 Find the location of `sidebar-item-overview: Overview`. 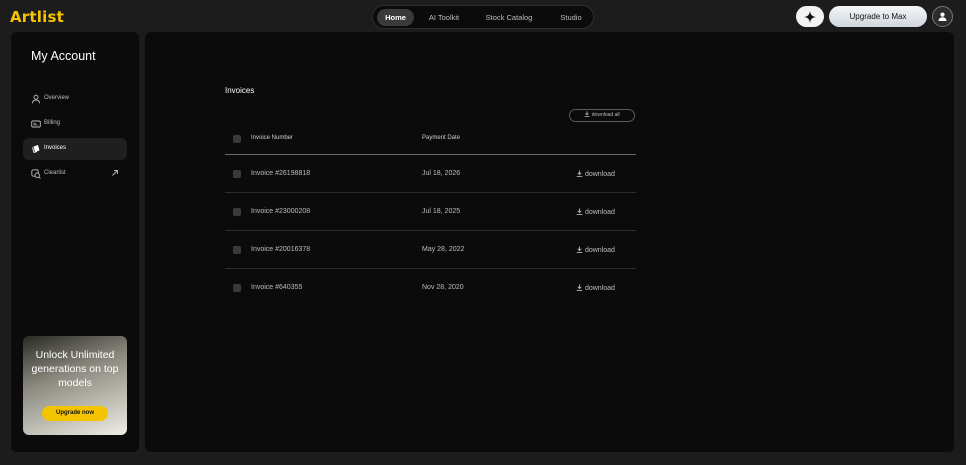

sidebar-item-overview: Overview is located at coordinates (75, 99).